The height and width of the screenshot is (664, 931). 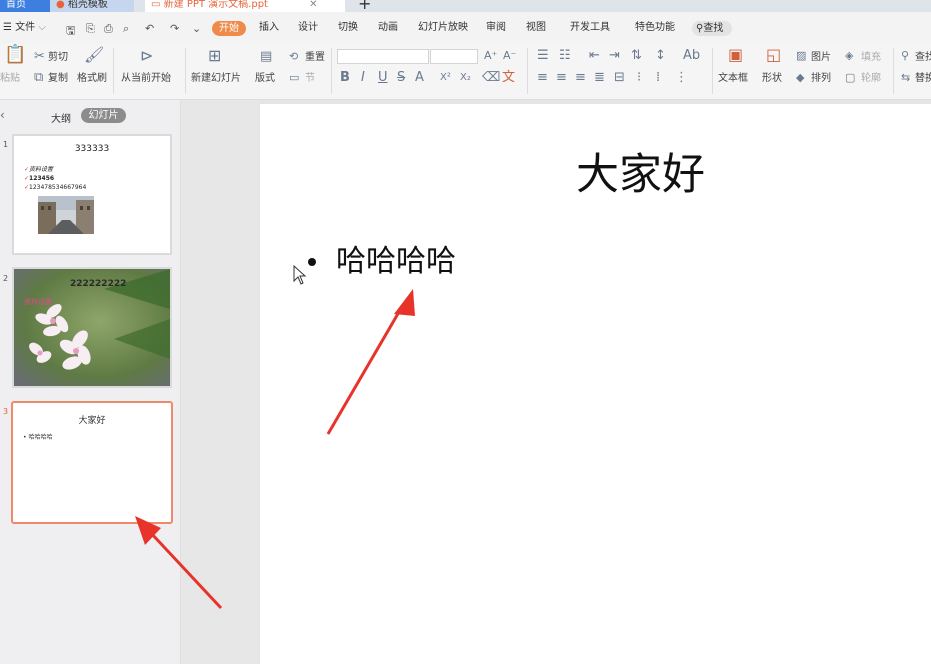 What do you see at coordinates (310, 79) in the screenshot?
I see `section-button: 节` at bounding box center [310, 79].